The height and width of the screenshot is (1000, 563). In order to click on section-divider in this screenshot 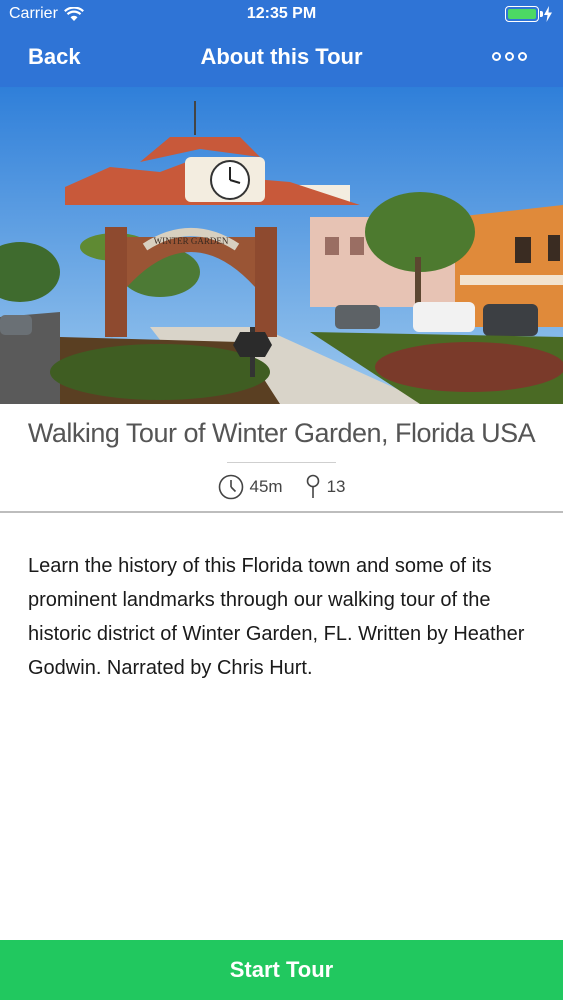, I will do `click(281, 512)`.